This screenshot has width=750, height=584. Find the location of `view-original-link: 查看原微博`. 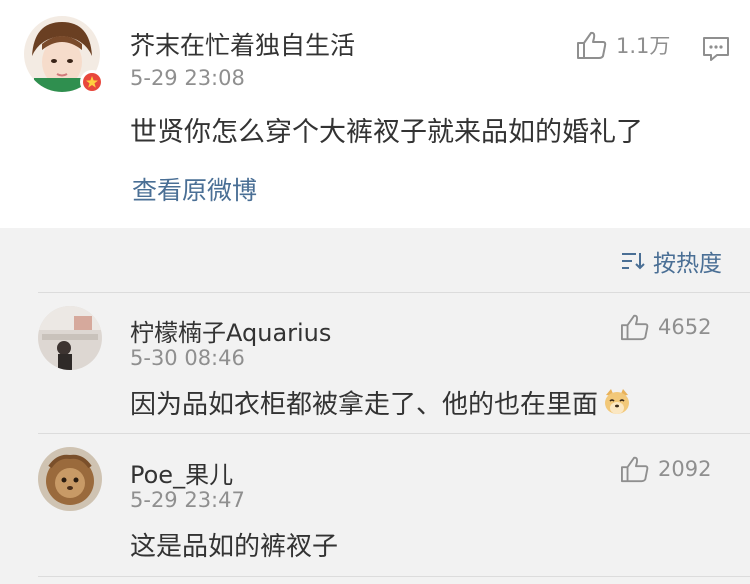

view-original-link: 查看原微博 is located at coordinates (194, 189).